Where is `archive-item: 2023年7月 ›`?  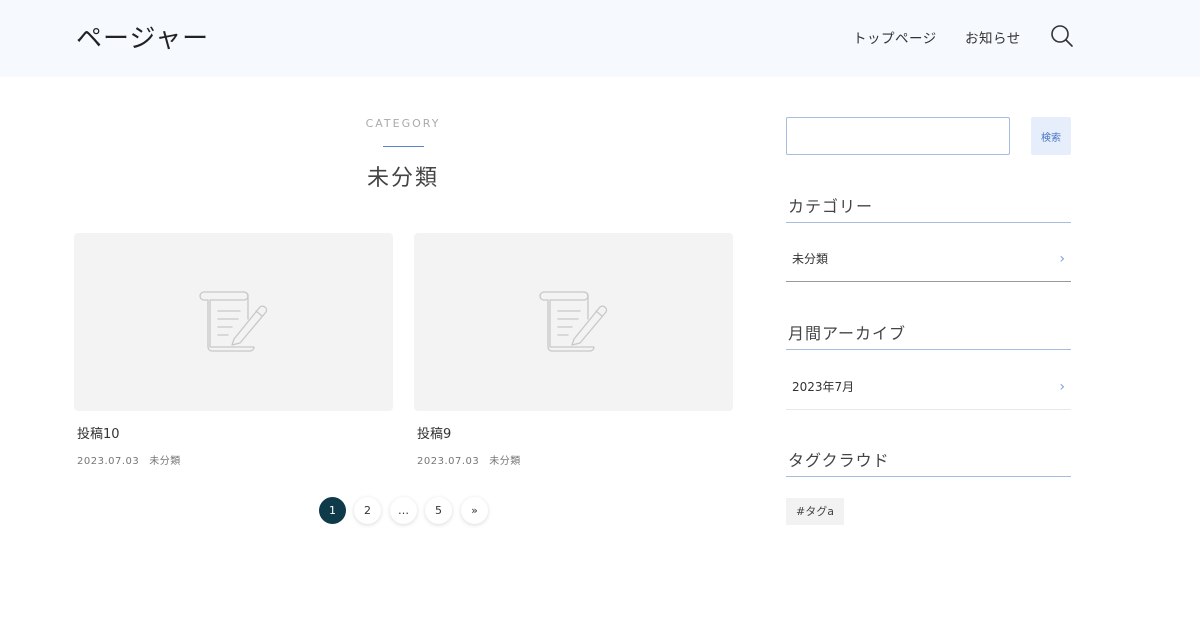 archive-item: 2023年7月 › is located at coordinates (928, 387).